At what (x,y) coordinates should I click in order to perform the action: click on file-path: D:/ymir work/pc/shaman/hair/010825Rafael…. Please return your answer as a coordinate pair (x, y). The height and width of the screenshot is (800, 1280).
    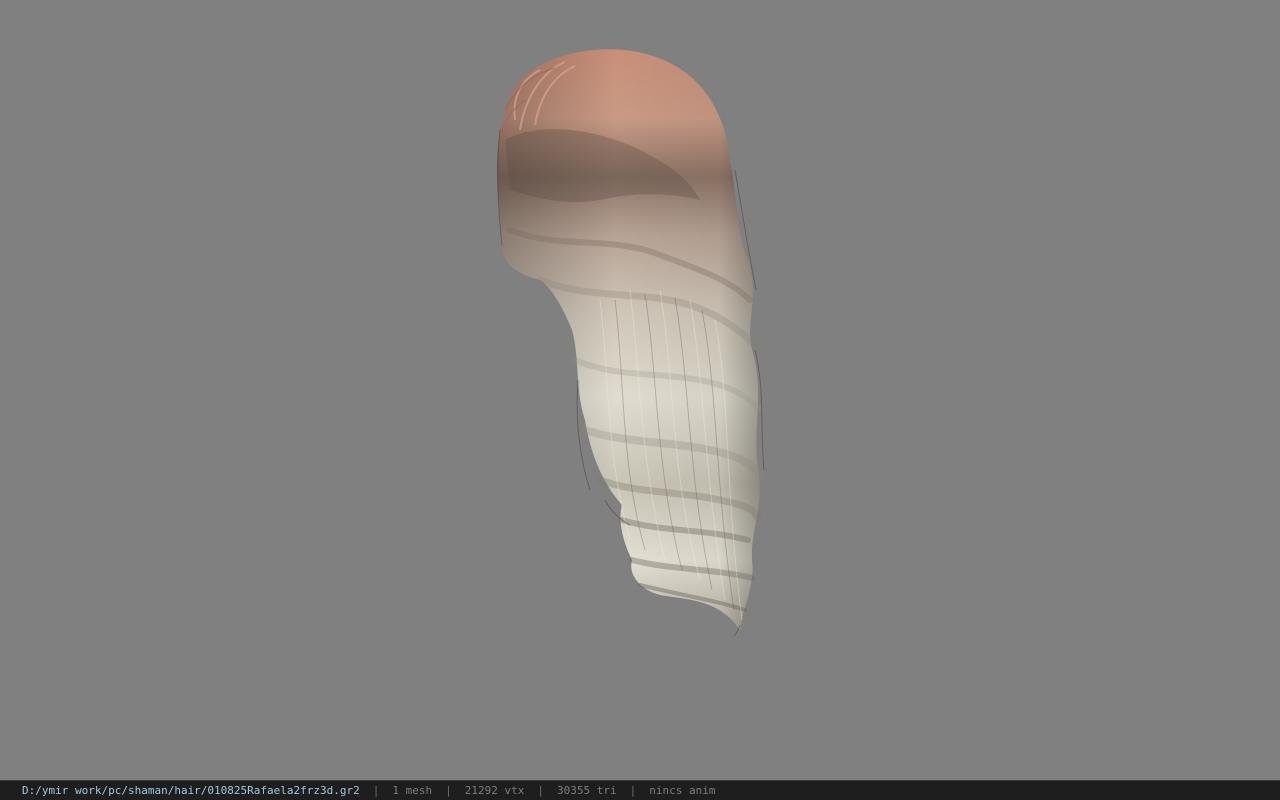
    Looking at the image, I should click on (191, 790).